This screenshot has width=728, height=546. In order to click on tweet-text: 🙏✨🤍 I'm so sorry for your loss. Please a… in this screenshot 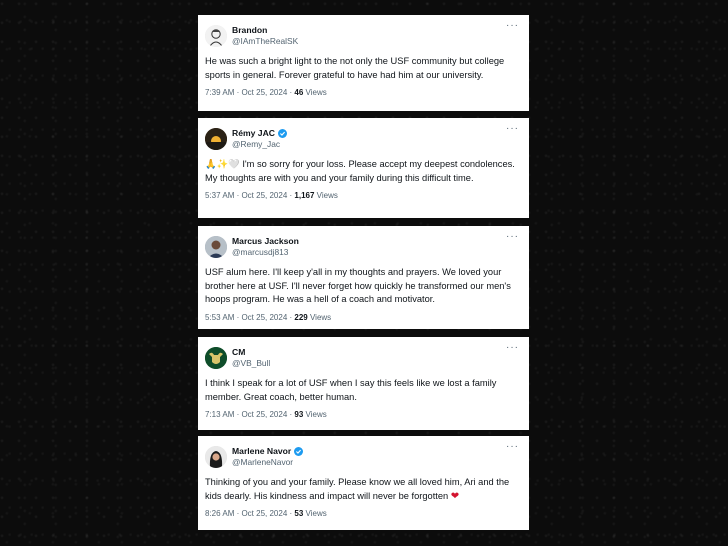, I will do `click(362, 171)`.